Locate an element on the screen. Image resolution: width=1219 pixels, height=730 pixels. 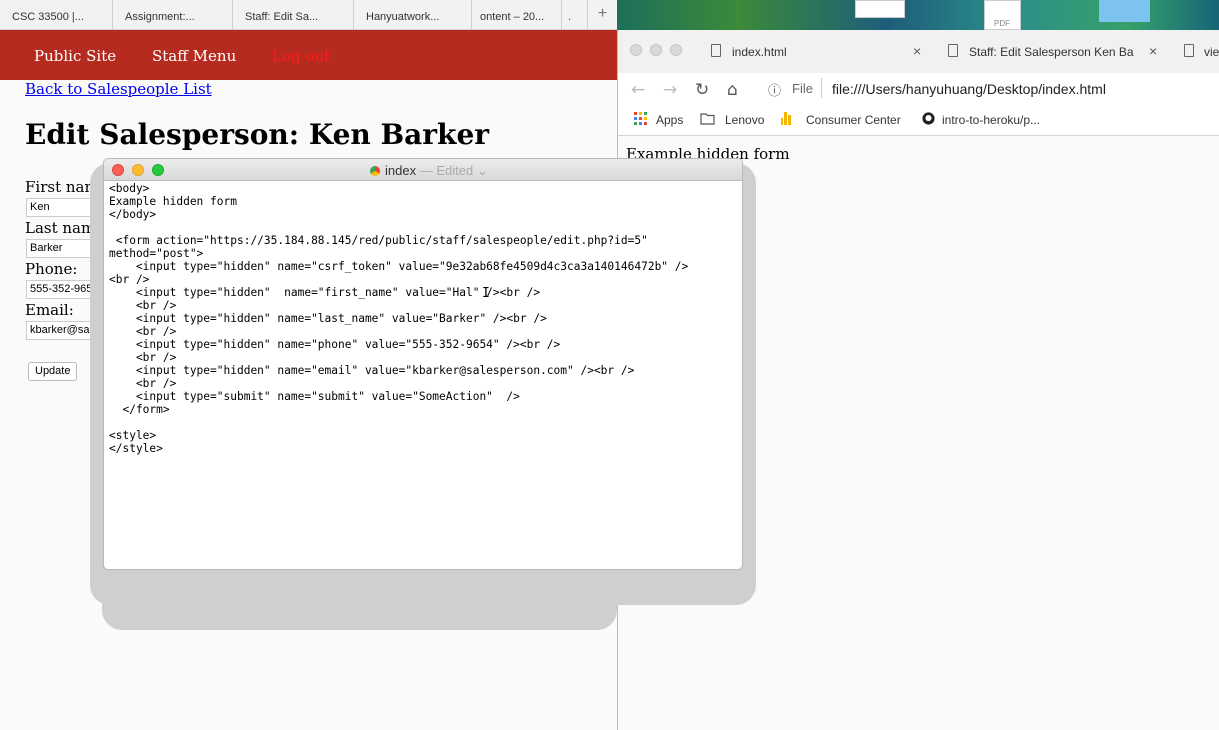
reload-icon: ↻ is located at coordinates (702, 90).